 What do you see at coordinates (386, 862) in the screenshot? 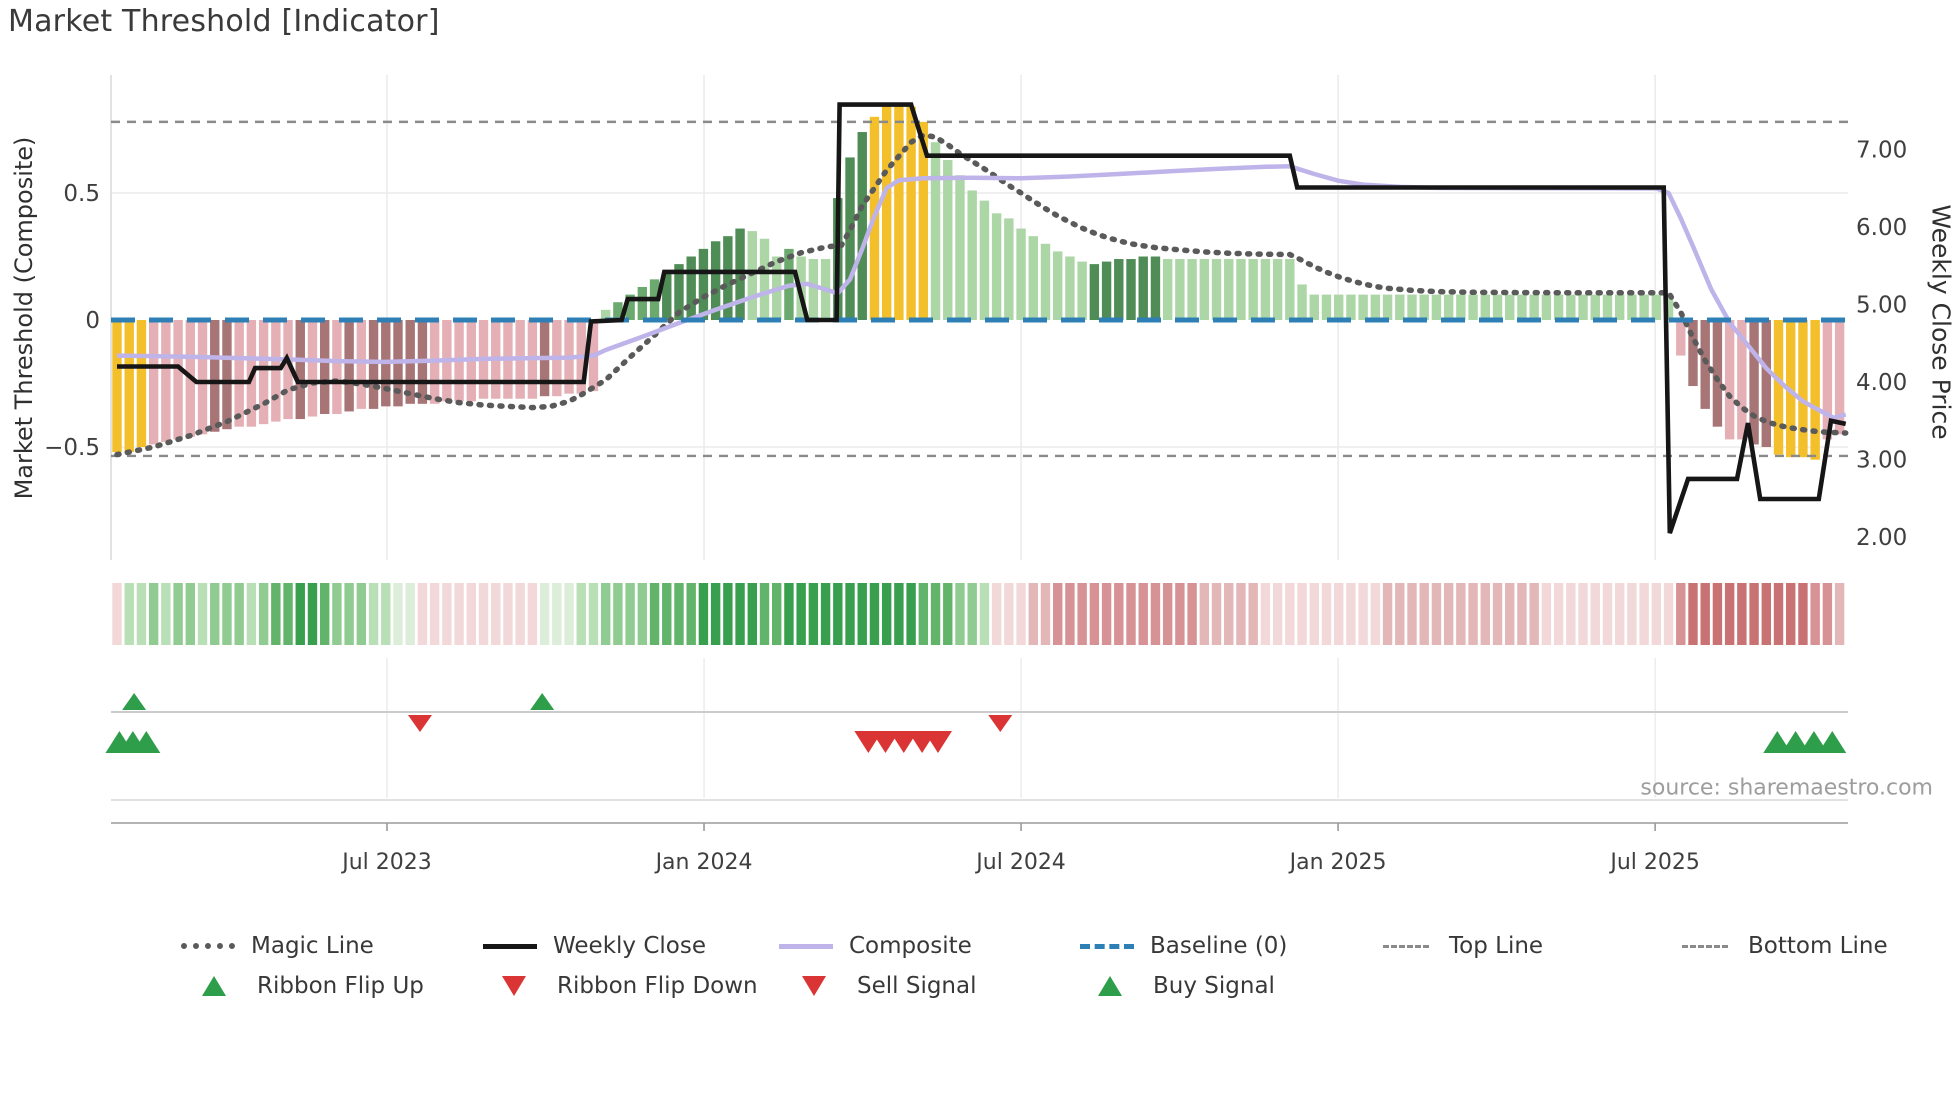
I see `x-tick-label: Jul 2023` at bounding box center [386, 862].